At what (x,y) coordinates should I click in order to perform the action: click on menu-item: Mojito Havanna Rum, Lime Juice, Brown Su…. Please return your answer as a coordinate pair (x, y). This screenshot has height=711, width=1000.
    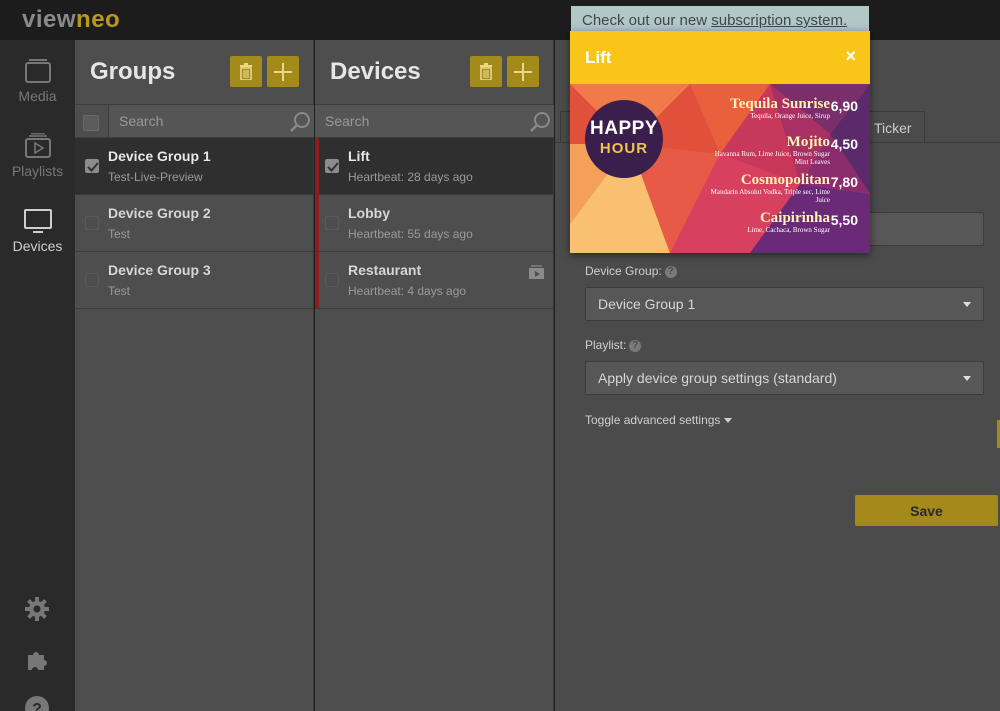
    Looking at the image, I should click on (765, 150).